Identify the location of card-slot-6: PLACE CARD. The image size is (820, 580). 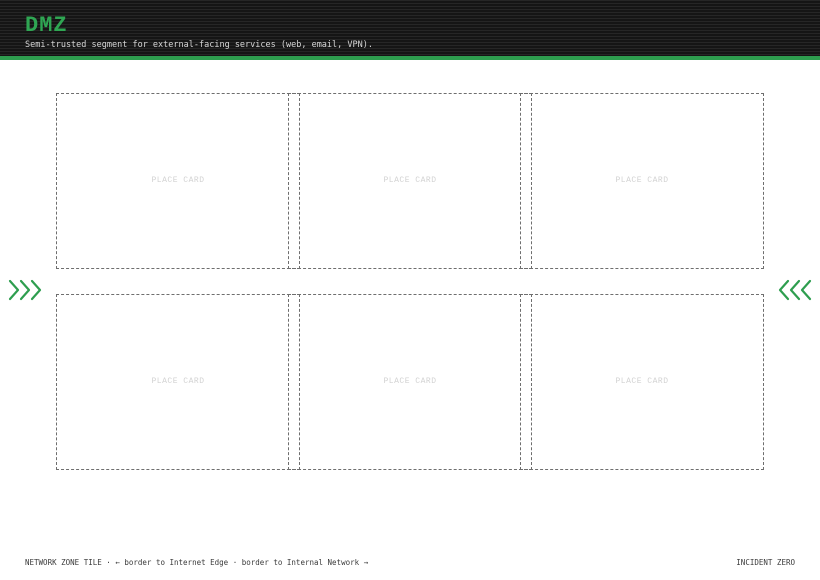
(642, 382).